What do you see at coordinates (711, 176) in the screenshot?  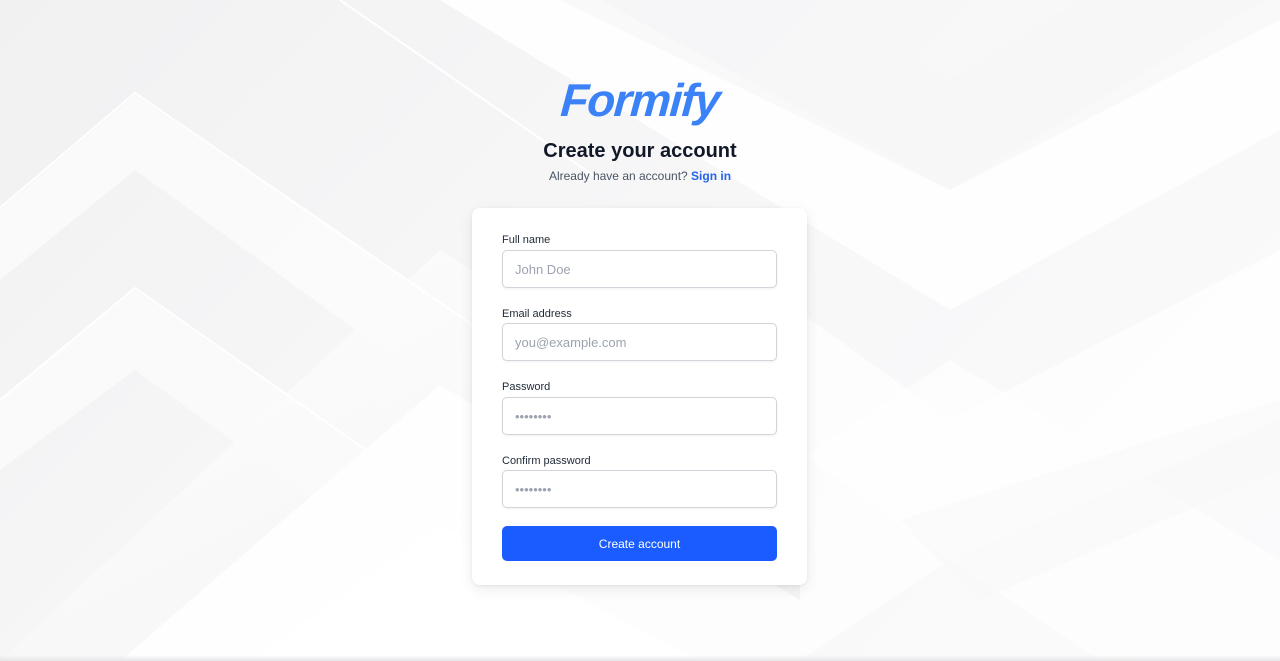 I see `sign-in-link: Sign in` at bounding box center [711, 176].